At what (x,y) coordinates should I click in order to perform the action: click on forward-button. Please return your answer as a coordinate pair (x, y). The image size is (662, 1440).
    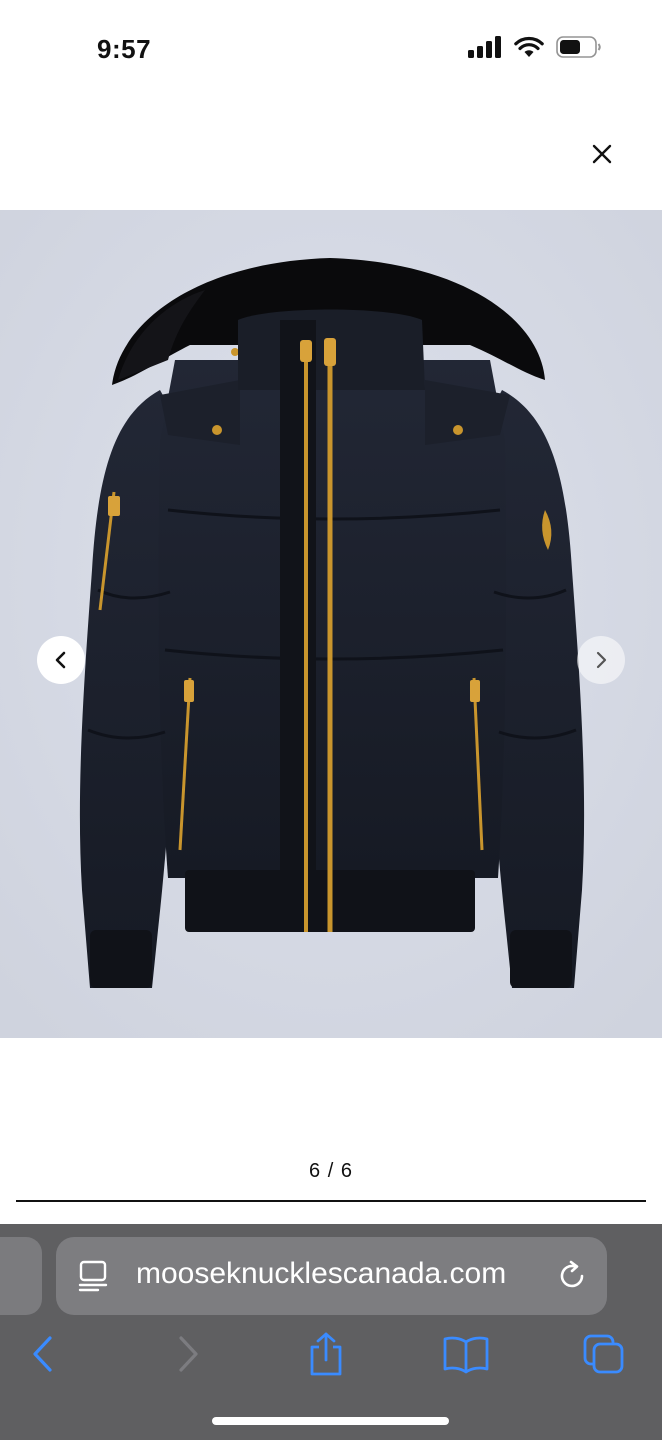
    Looking at the image, I should click on (188, 1354).